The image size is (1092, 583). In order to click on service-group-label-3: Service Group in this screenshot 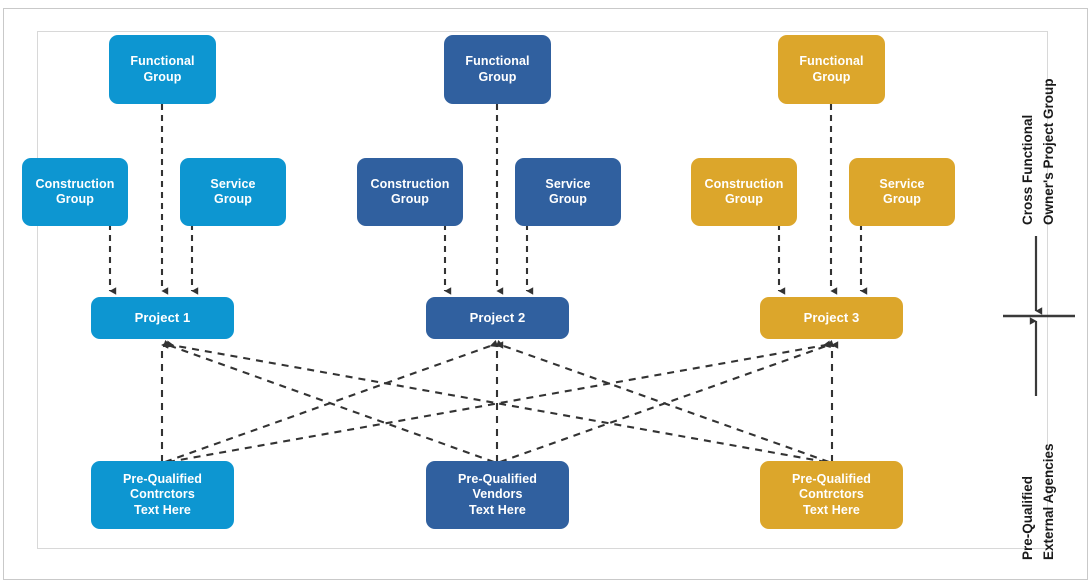, I will do `click(901, 192)`.